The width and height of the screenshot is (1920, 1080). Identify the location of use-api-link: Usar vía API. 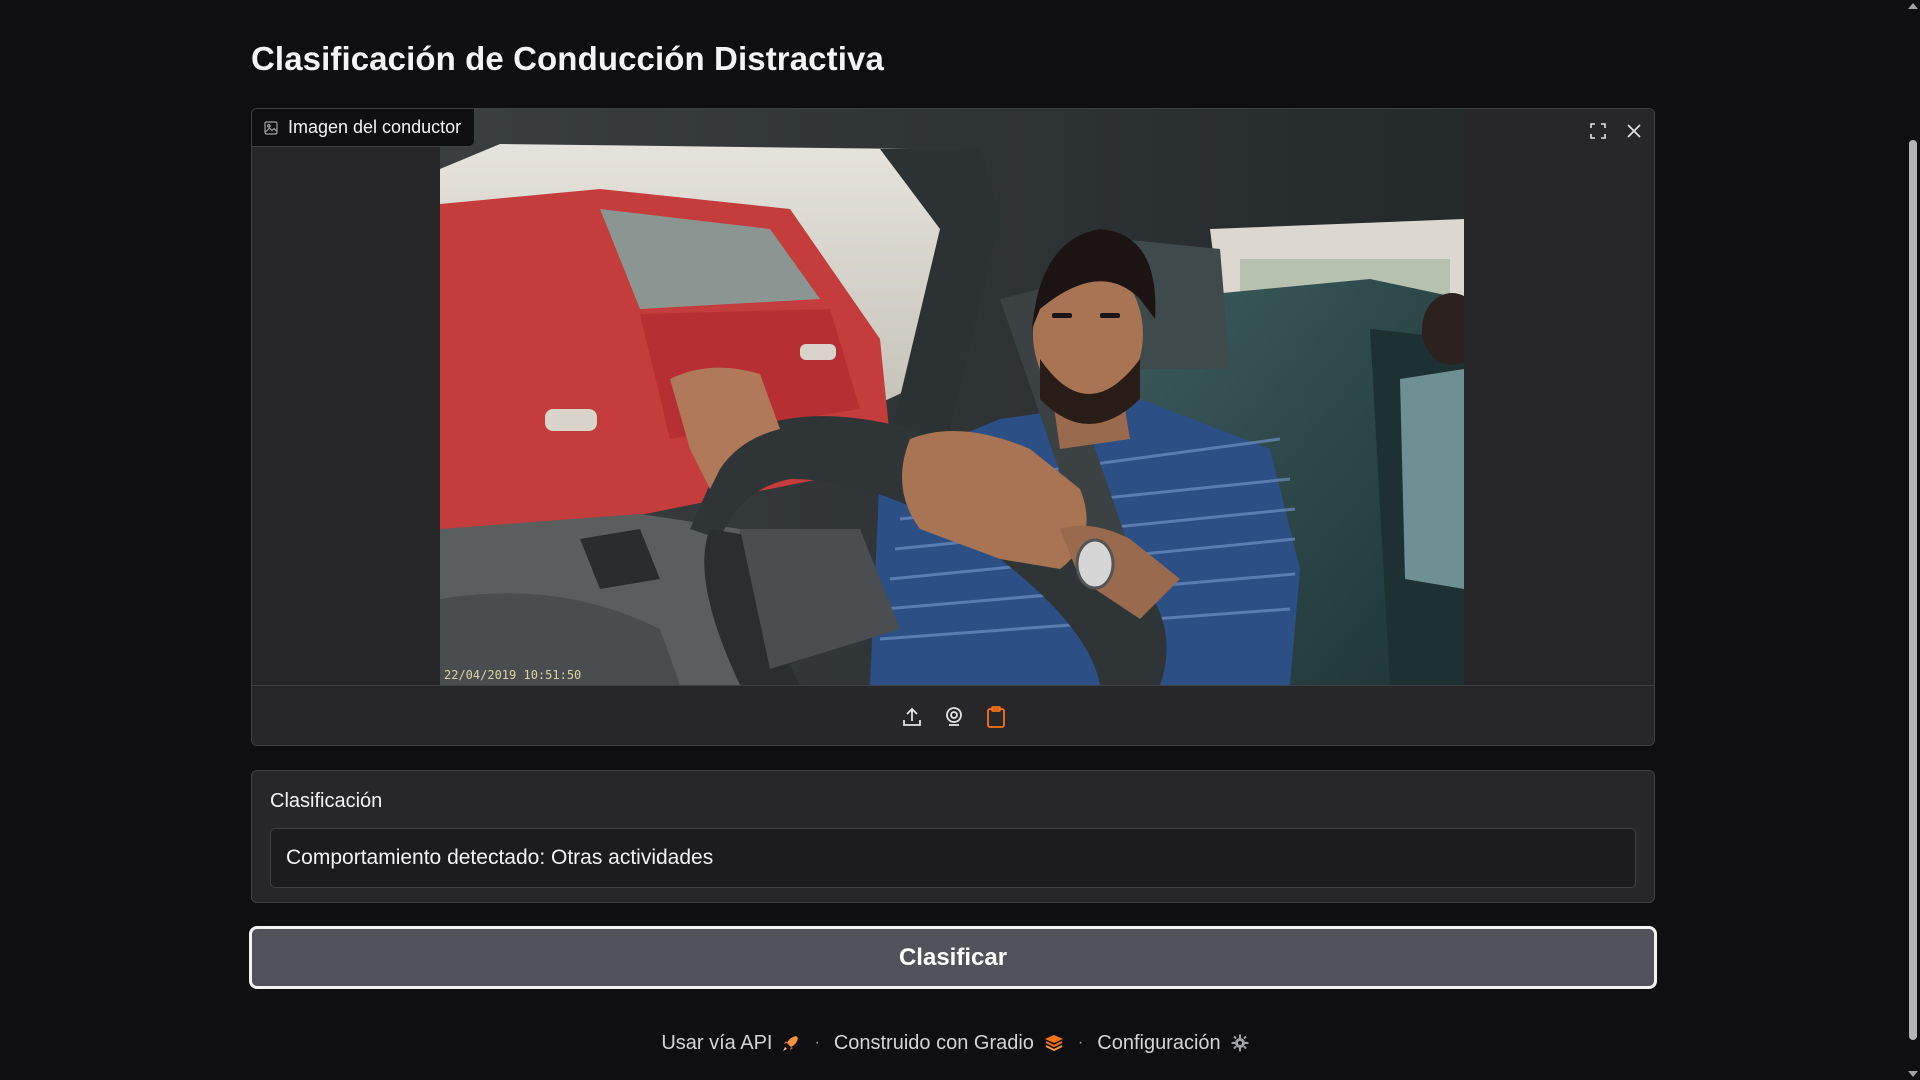
(730, 1043).